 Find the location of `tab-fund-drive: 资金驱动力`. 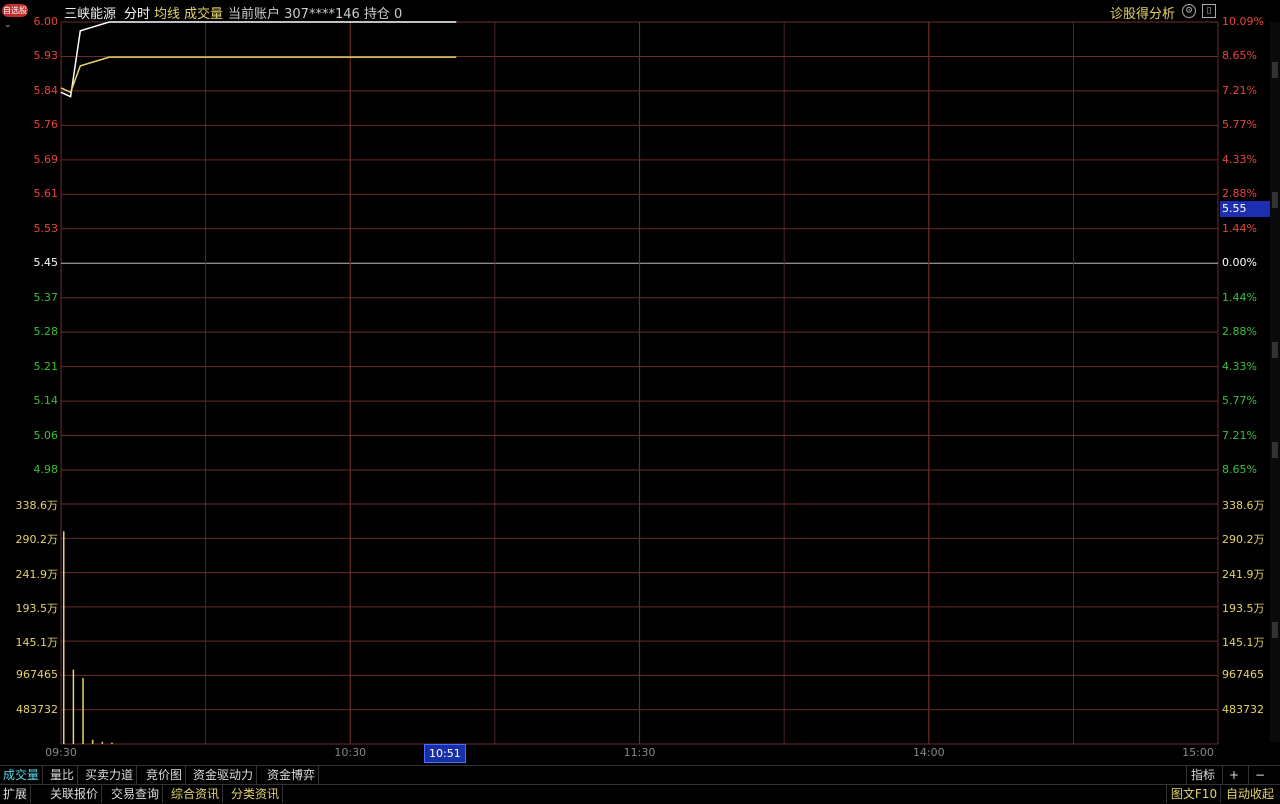

tab-fund-drive: 资金驱动力 is located at coordinates (224, 775).